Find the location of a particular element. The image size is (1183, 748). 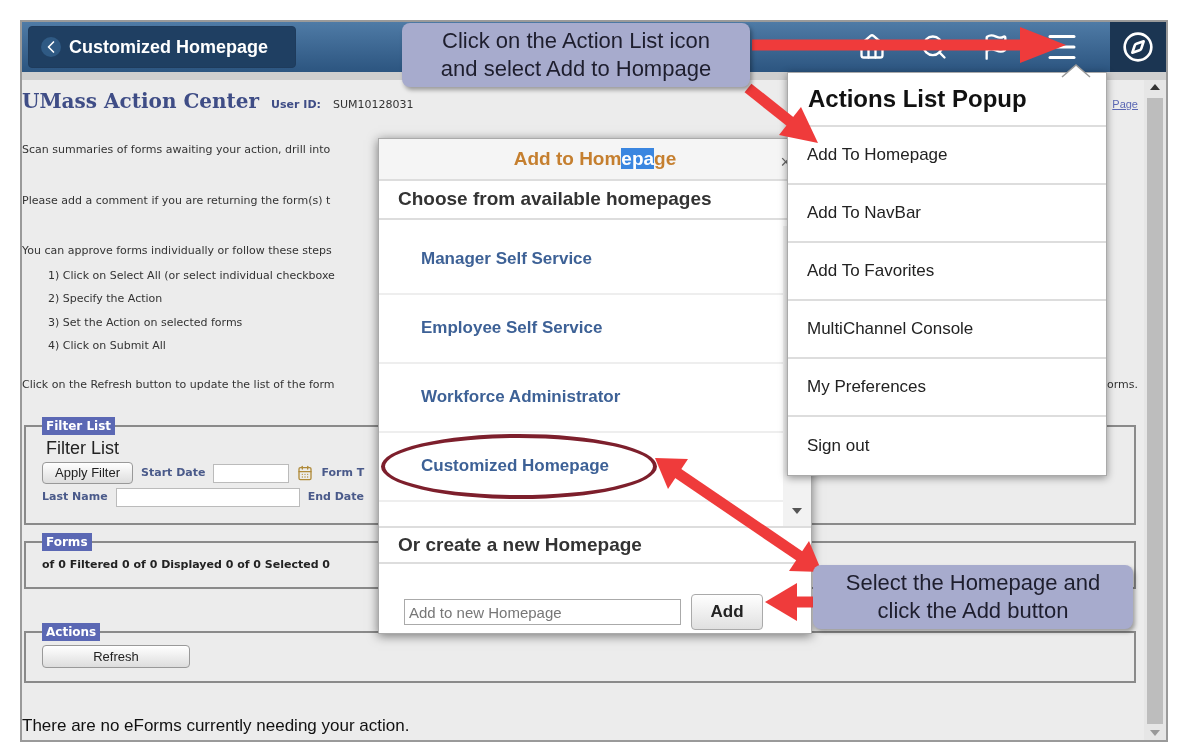

compass-icon is located at coordinates (1138, 47).